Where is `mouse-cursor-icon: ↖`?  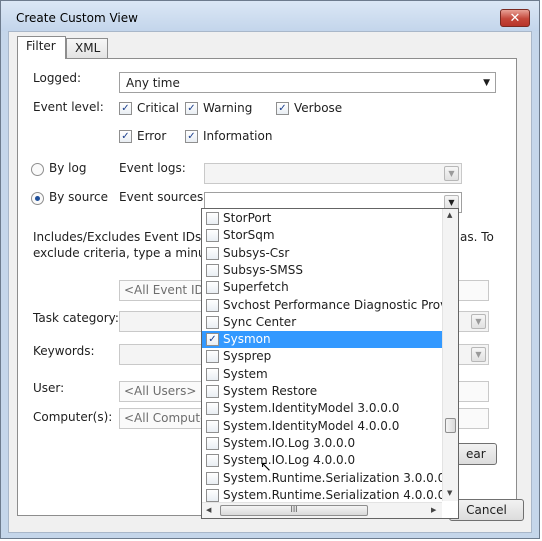 mouse-cursor-icon: ↖ is located at coordinates (266, 467).